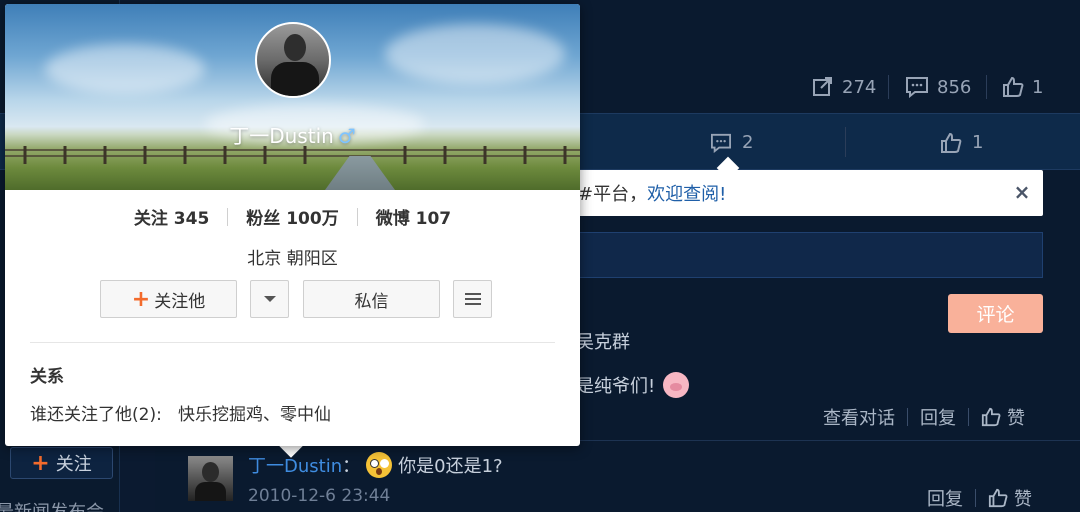  I want to click on follow-dropdown-button, so click(269, 299).